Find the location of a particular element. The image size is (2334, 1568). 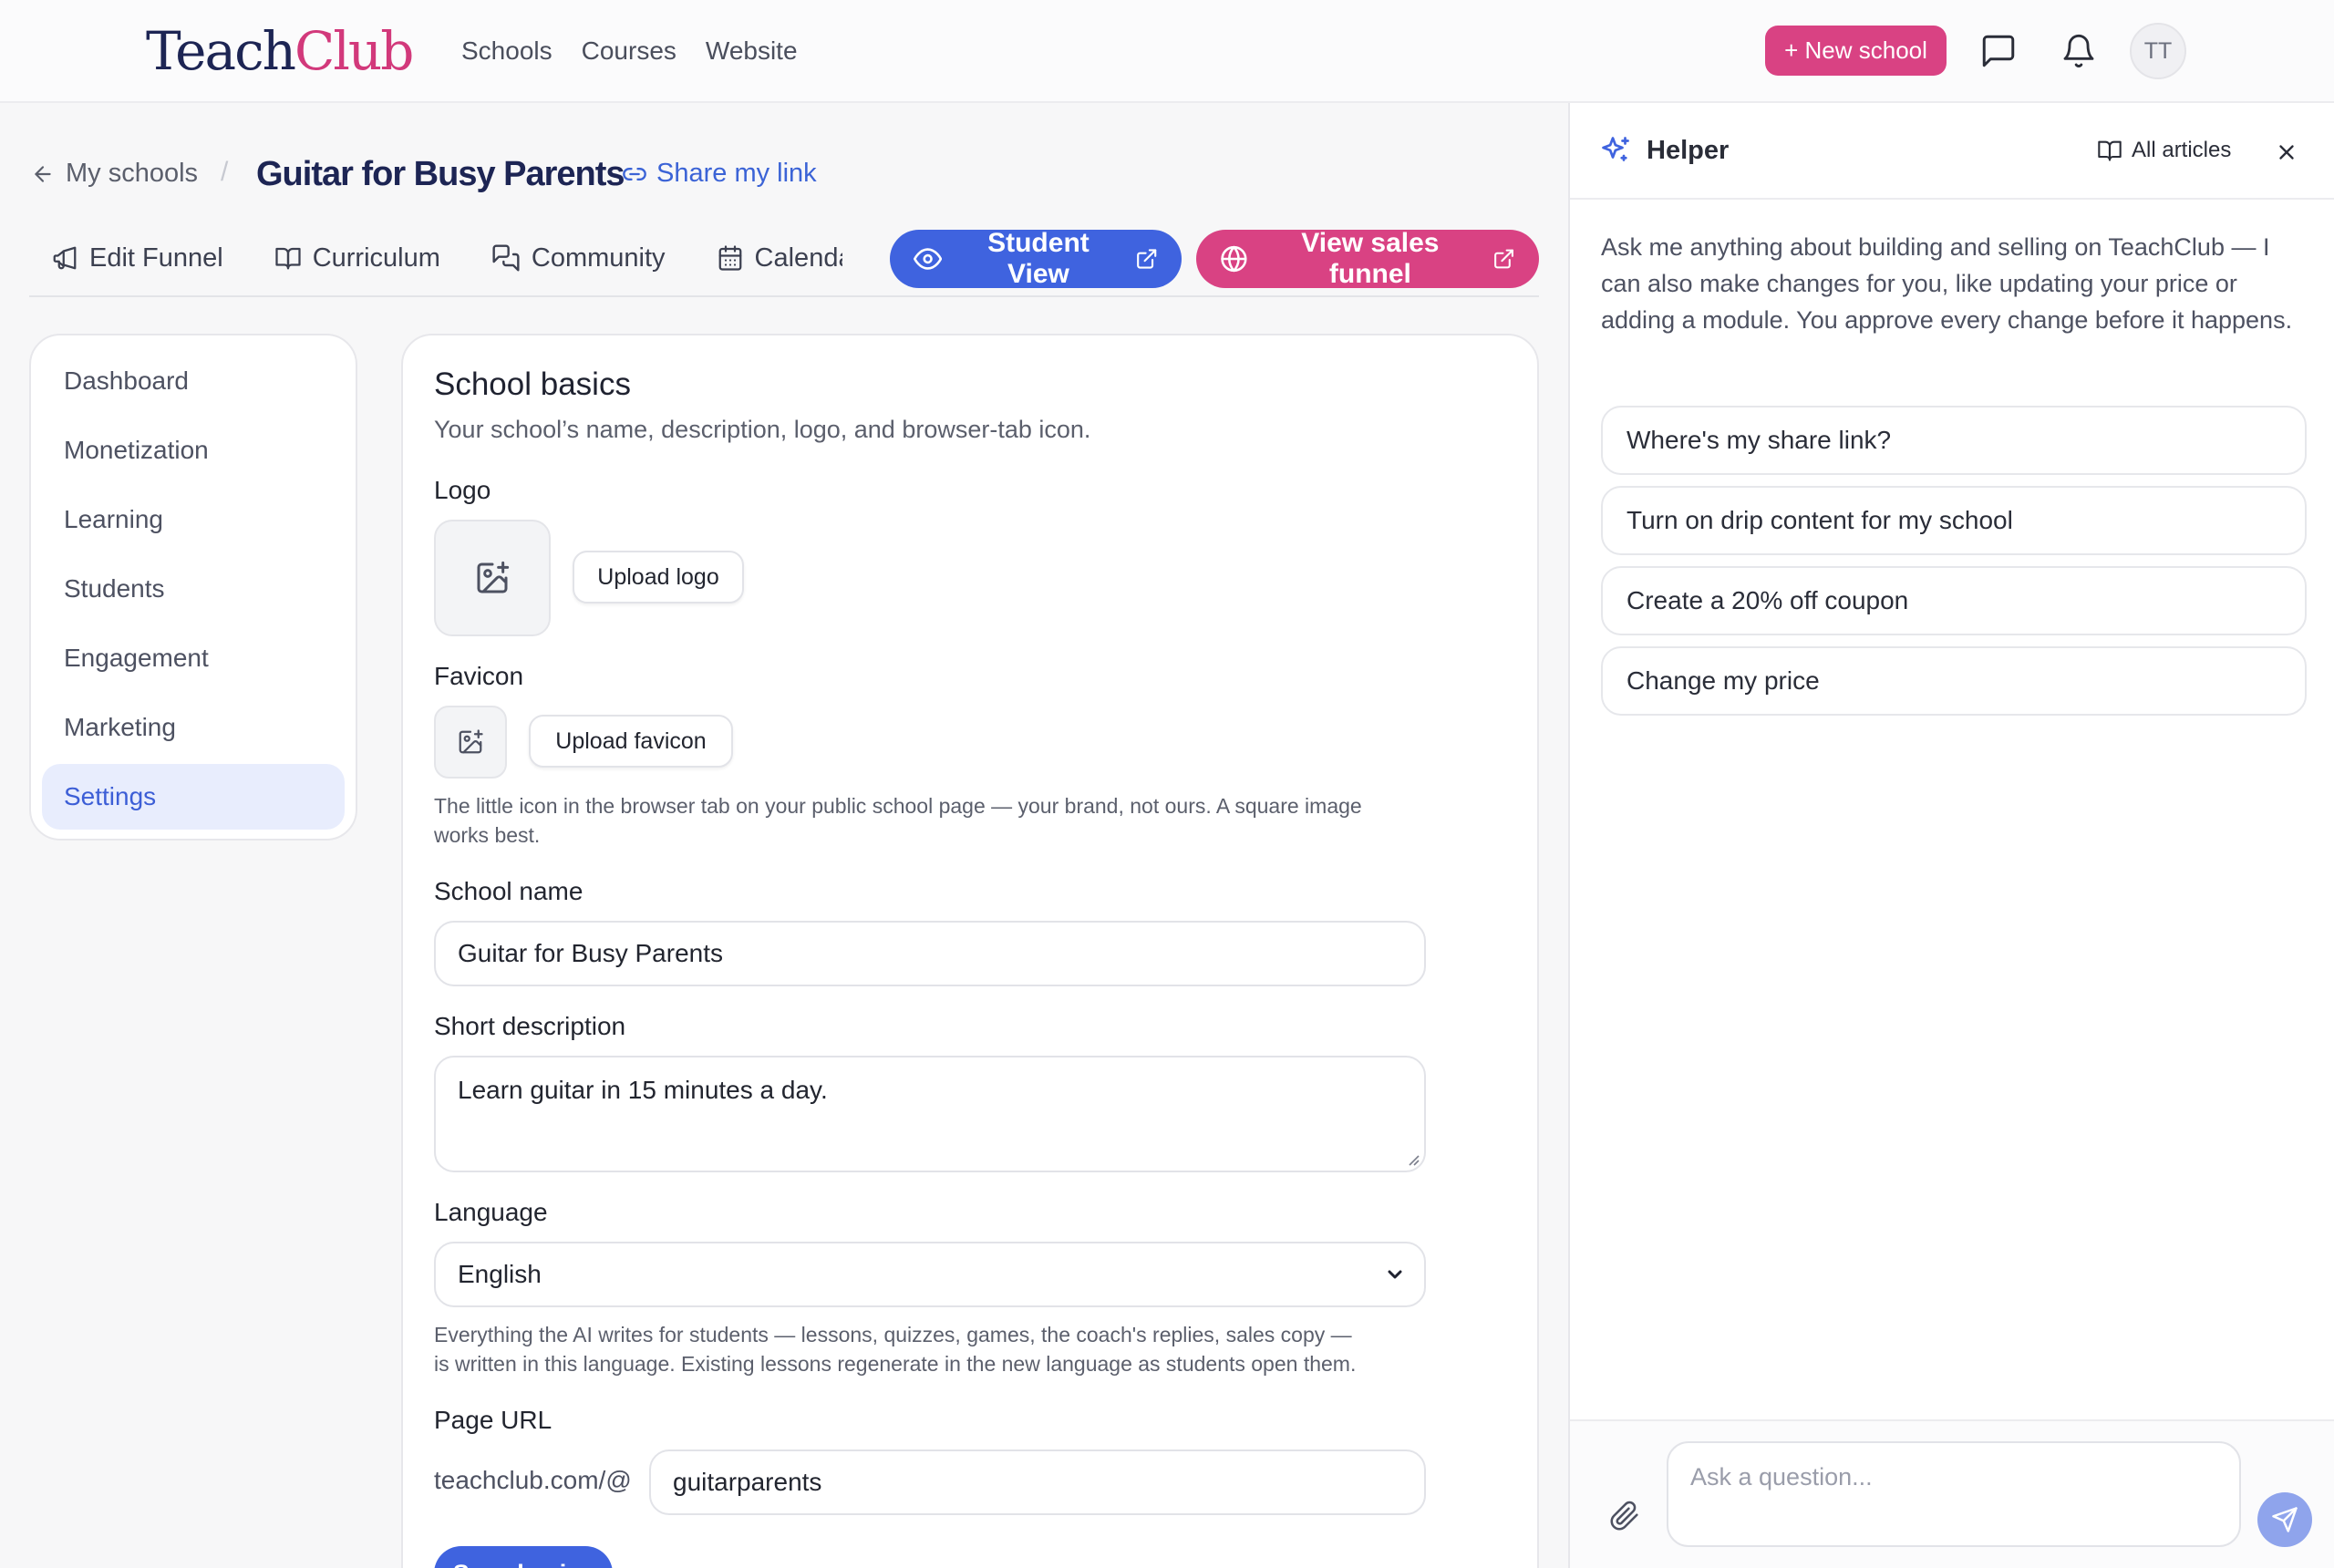

send-icon is located at coordinates (2285, 1519).